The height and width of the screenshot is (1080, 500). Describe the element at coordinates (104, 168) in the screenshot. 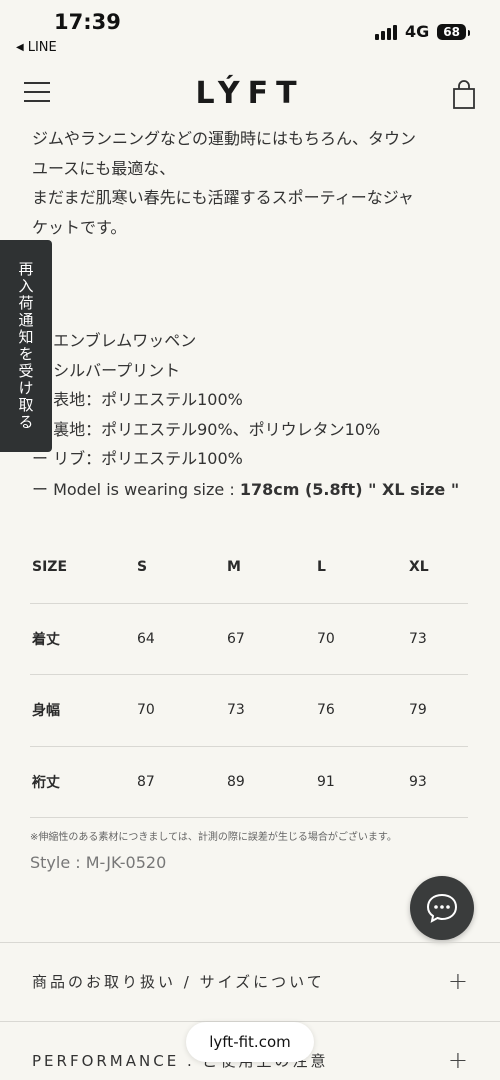

I see `description-line: ユースにも最適な、` at that location.